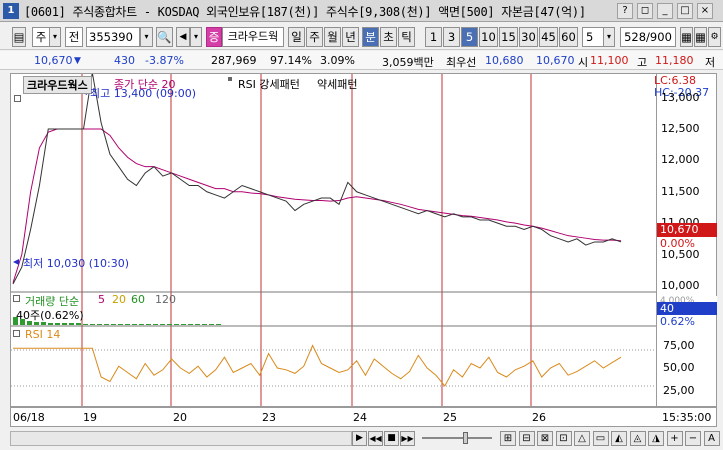 Image resolution: width=723 pixels, height=450 pixels. Describe the element at coordinates (700, 37) in the screenshot. I see `layout-icon: ▦` at that location.